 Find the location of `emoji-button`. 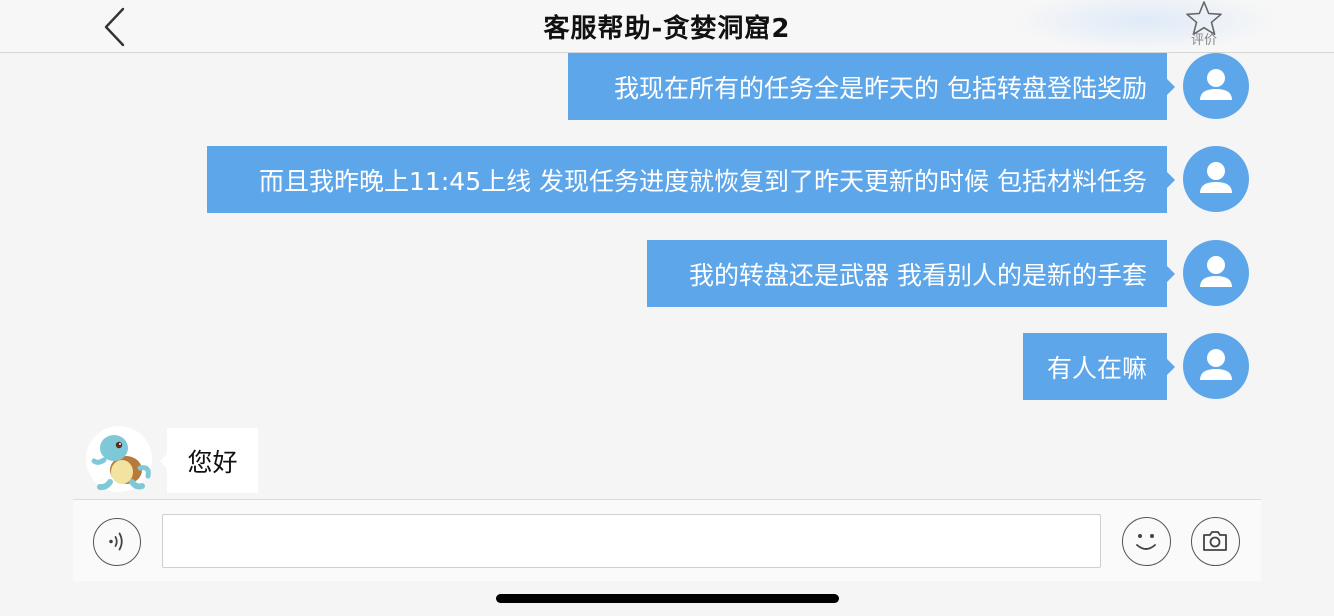

emoji-button is located at coordinates (1146, 541).